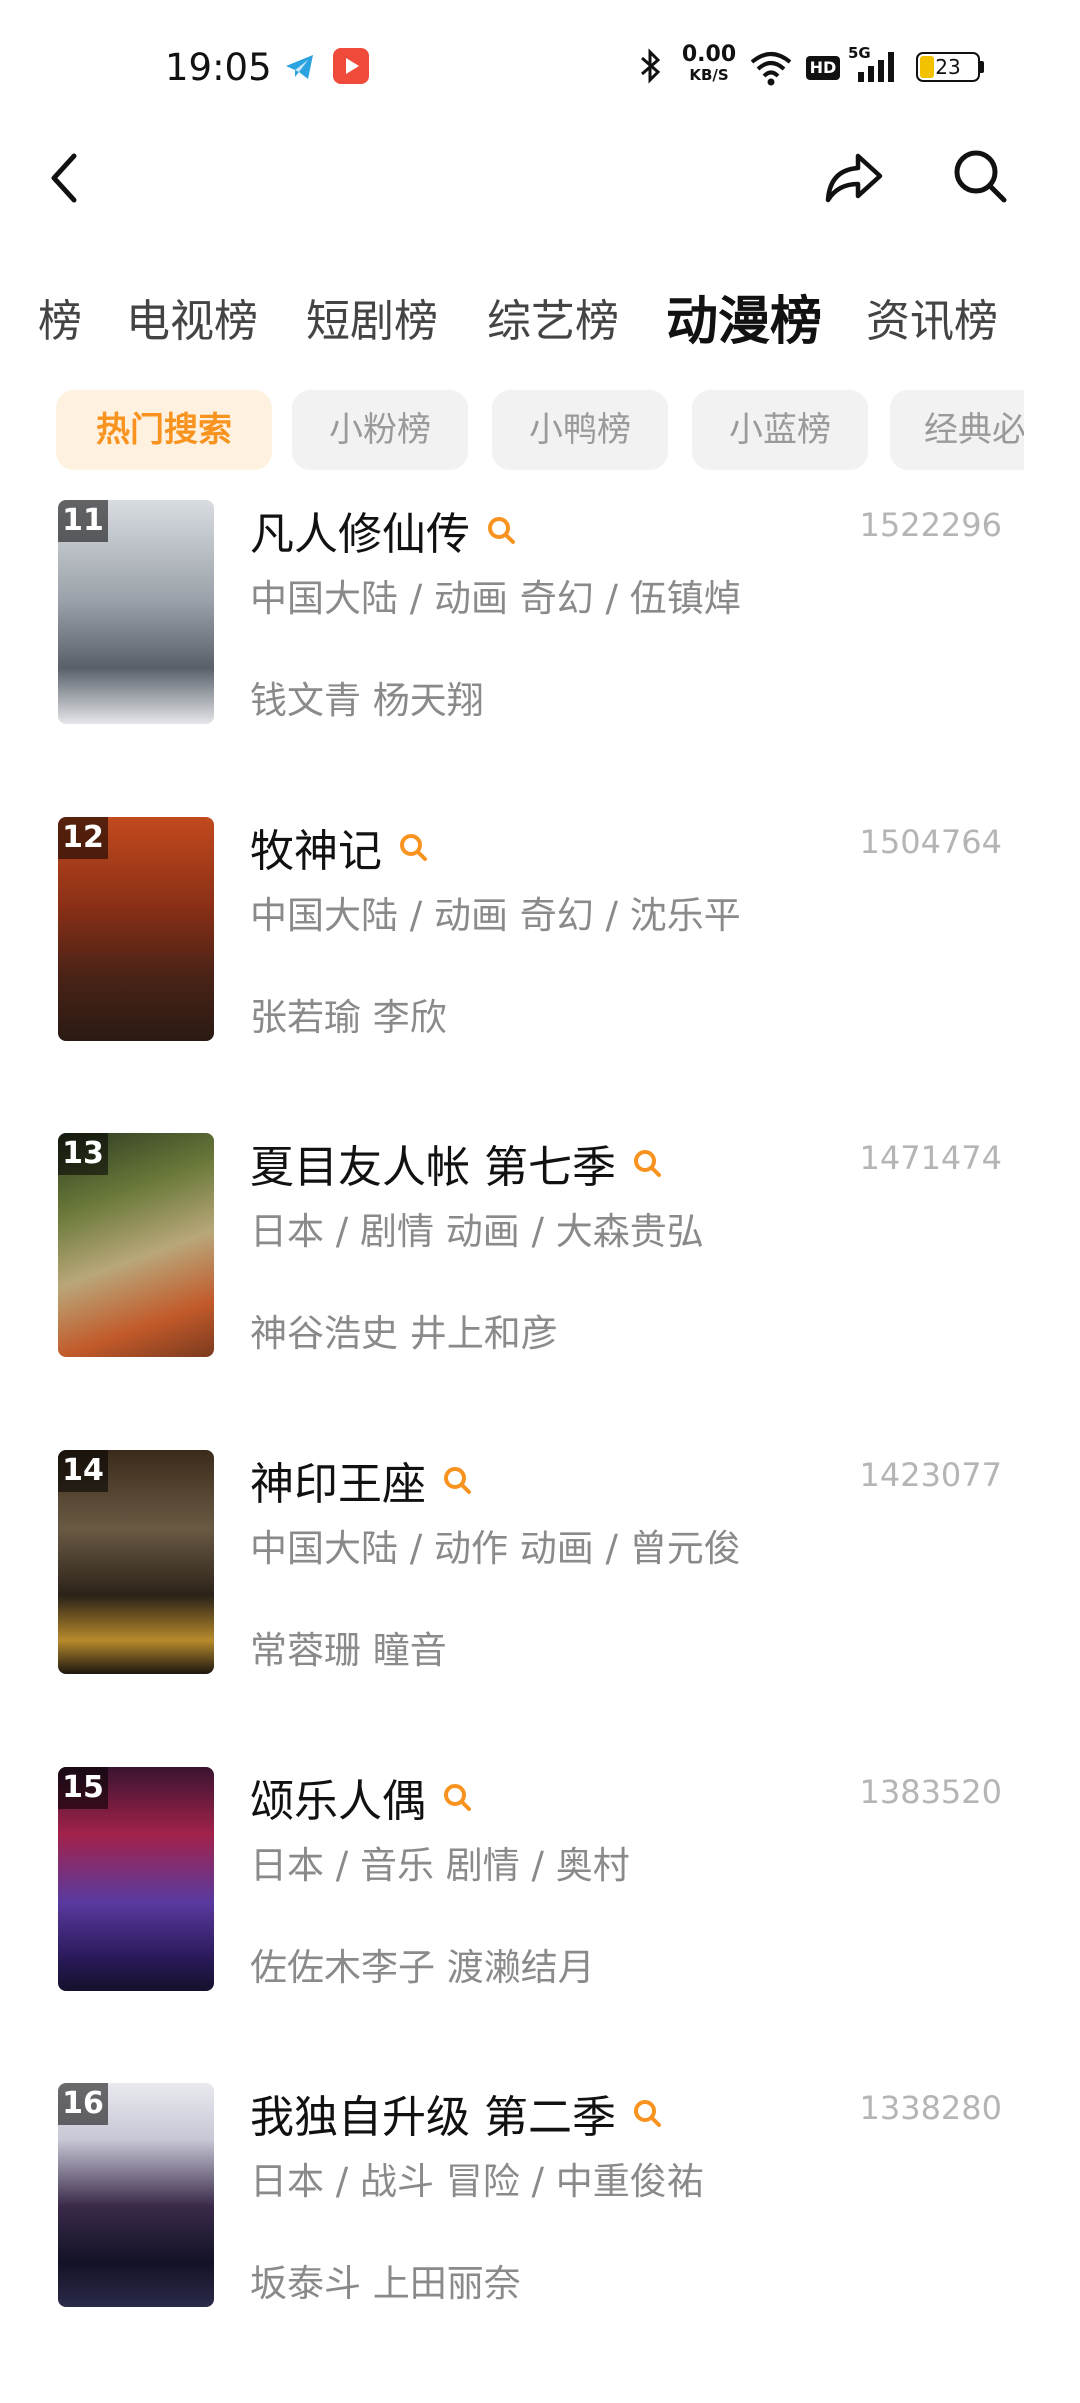  Describe the element at coordinates (136, 929) in the screenshot. I see `poster-image: 12` at that location.